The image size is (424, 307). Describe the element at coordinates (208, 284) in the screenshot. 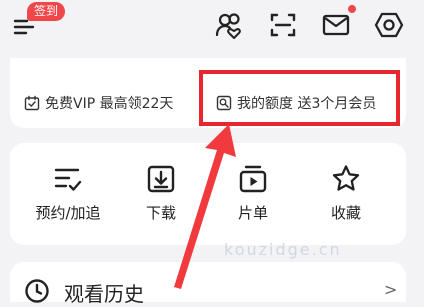

I see `watch-history-card: 观看历史 >` at that location.